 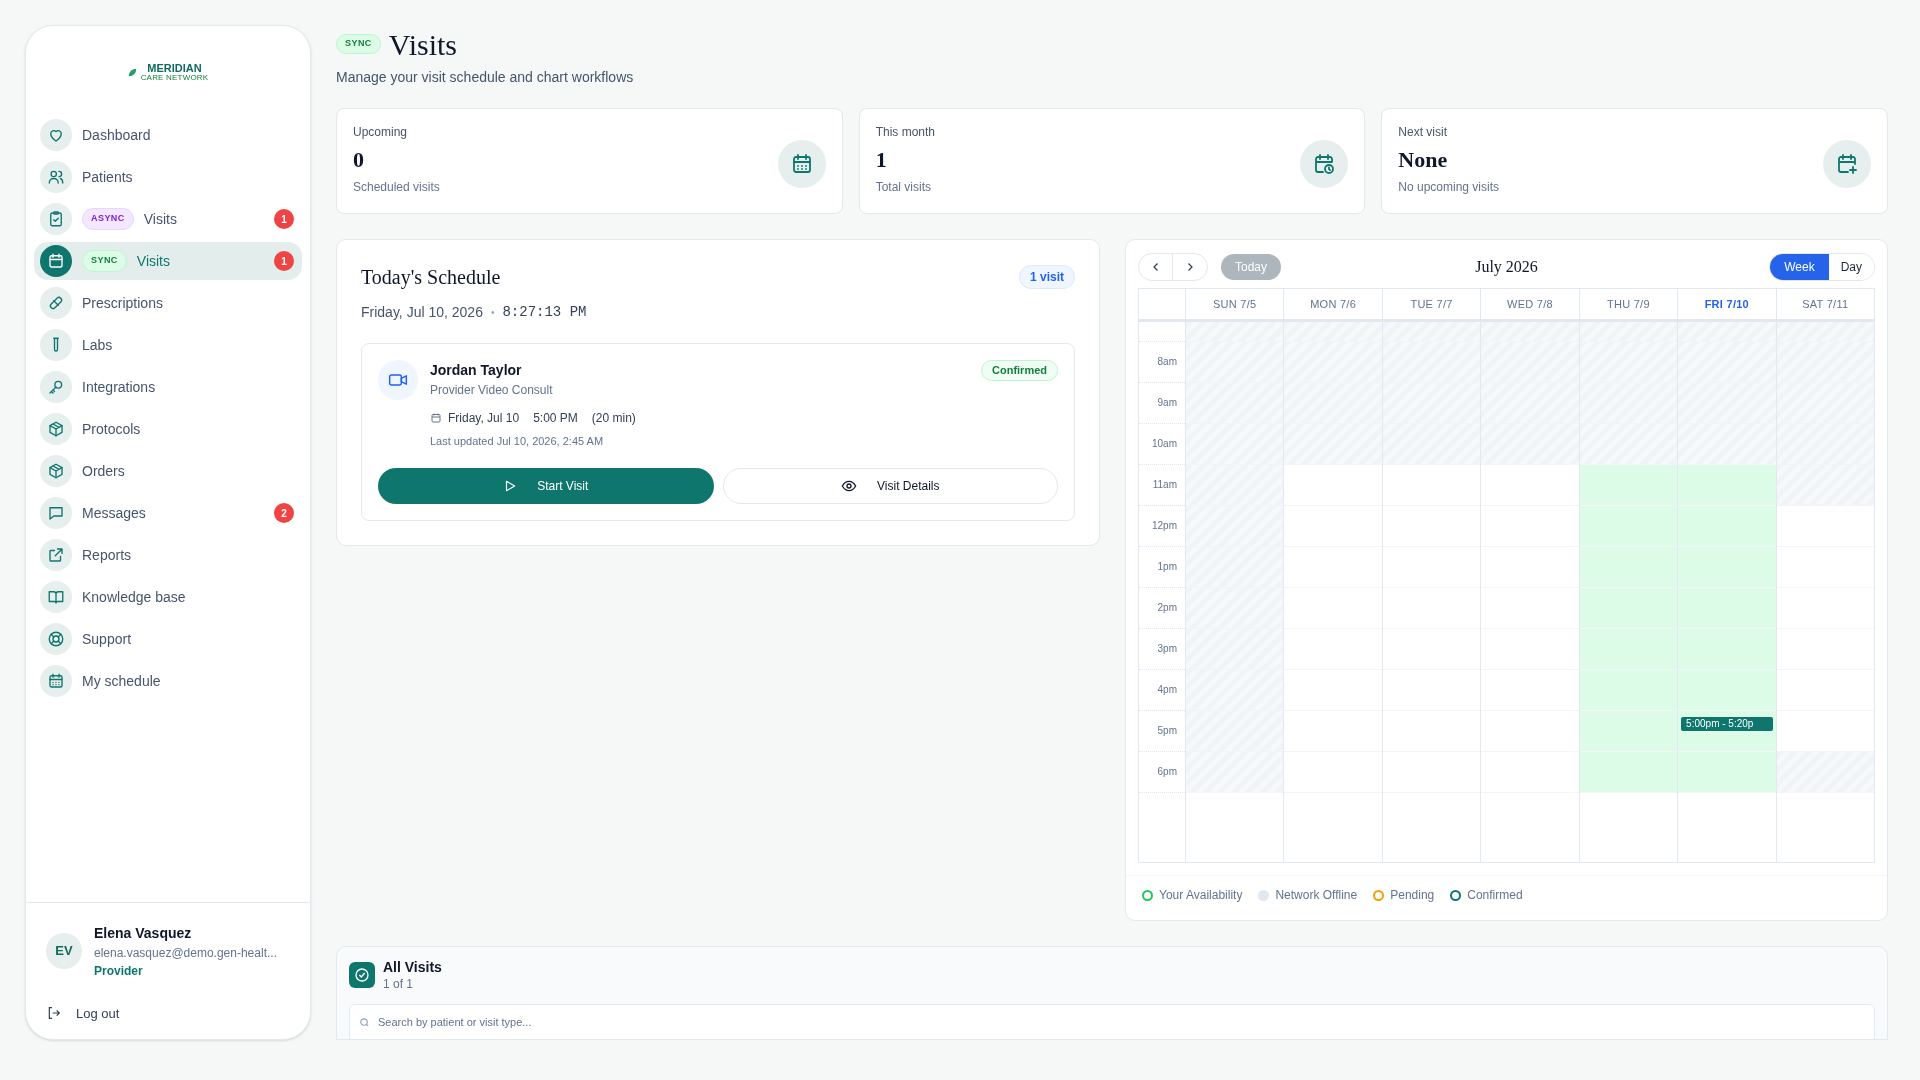 I want to click on nav-item: Messages 2, so click(x=168, y=513).